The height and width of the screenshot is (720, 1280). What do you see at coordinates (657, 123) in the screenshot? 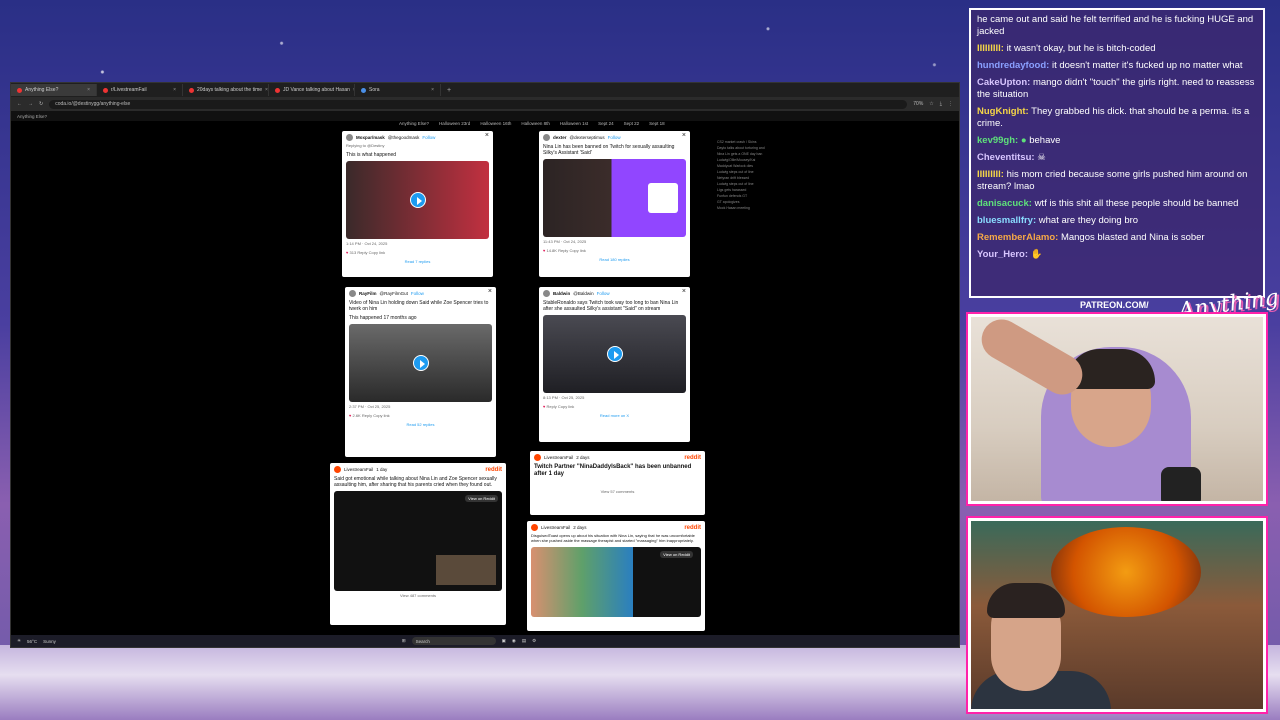
I see `nav-link: Sept 18` at bounding box center [657, 123].